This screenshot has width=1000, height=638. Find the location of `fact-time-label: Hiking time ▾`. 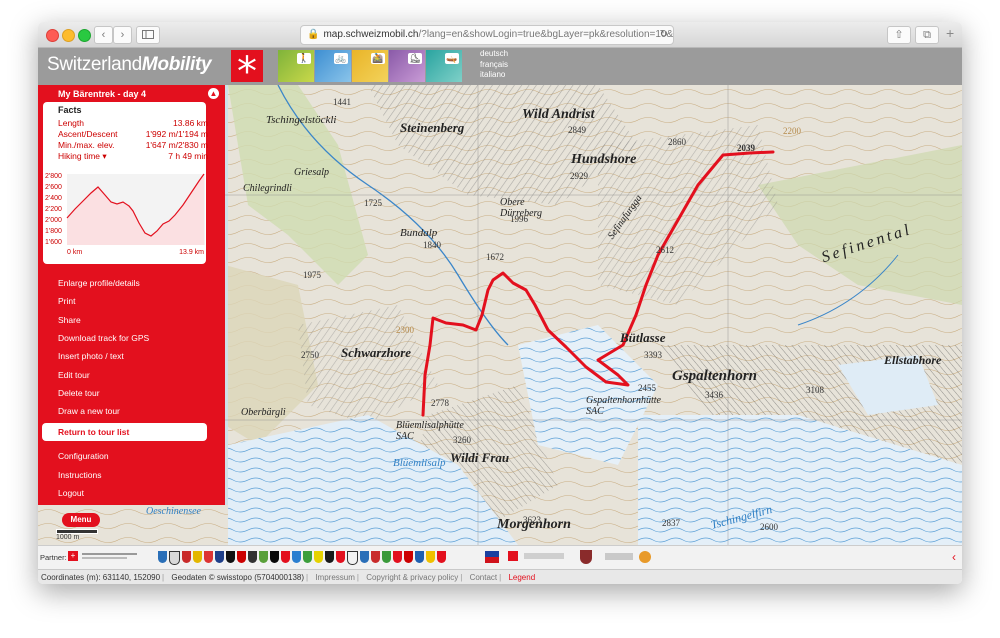

fact-time-label: Hiking time ▾ is located at coordinates (82, 156).